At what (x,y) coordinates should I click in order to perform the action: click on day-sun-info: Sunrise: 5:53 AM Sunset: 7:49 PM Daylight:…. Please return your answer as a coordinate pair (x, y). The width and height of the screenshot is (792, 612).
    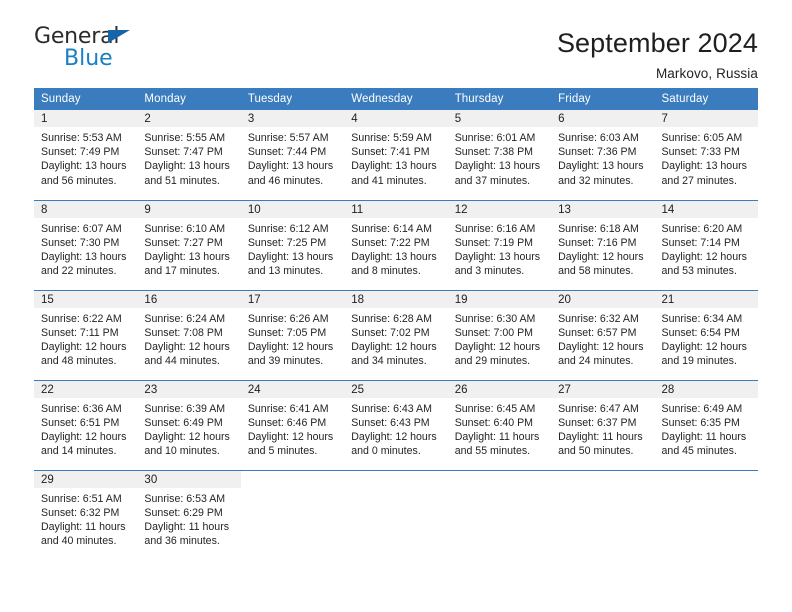
    Looking at the image, I should click on (85, 157).